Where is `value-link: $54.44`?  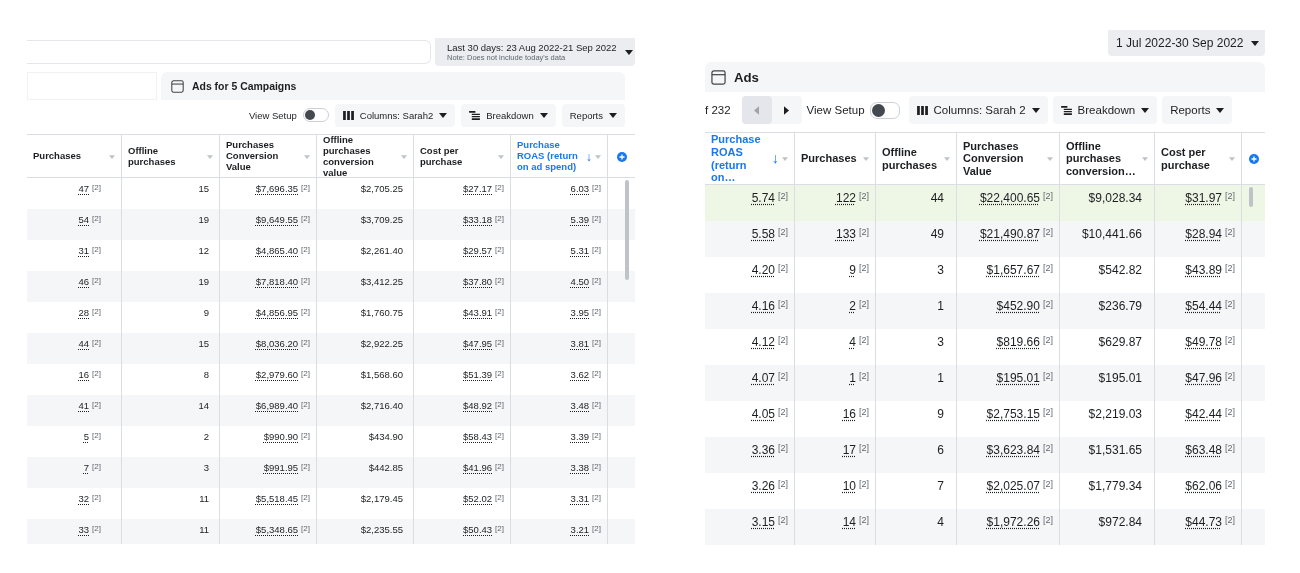 value-link: $54.44 is located at coordinates (1203, 306).